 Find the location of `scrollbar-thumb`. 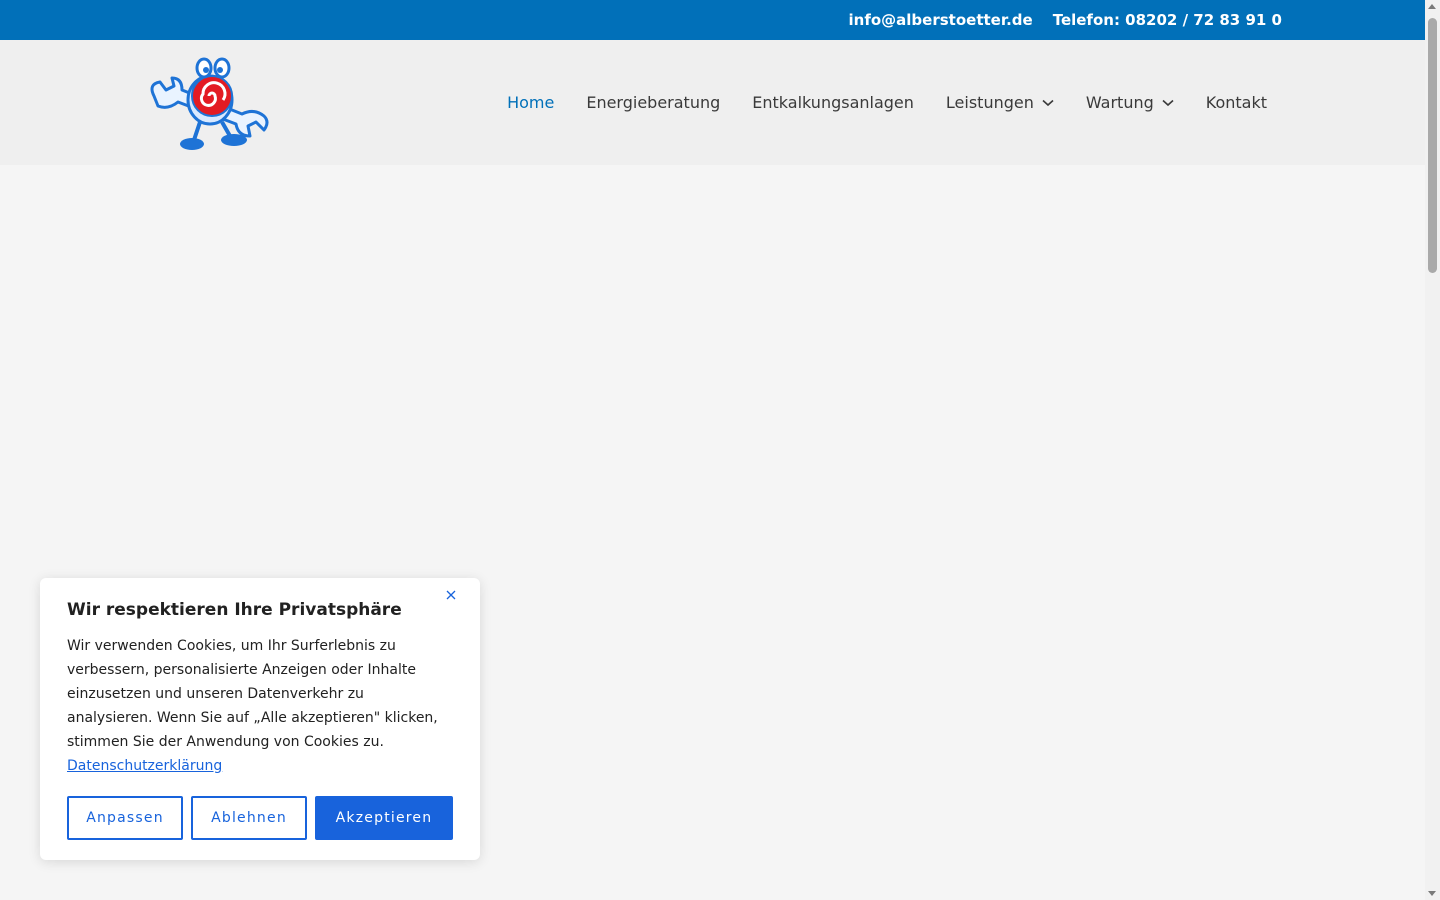

scrollbar-thumb is located at coordinates (1432, 145).